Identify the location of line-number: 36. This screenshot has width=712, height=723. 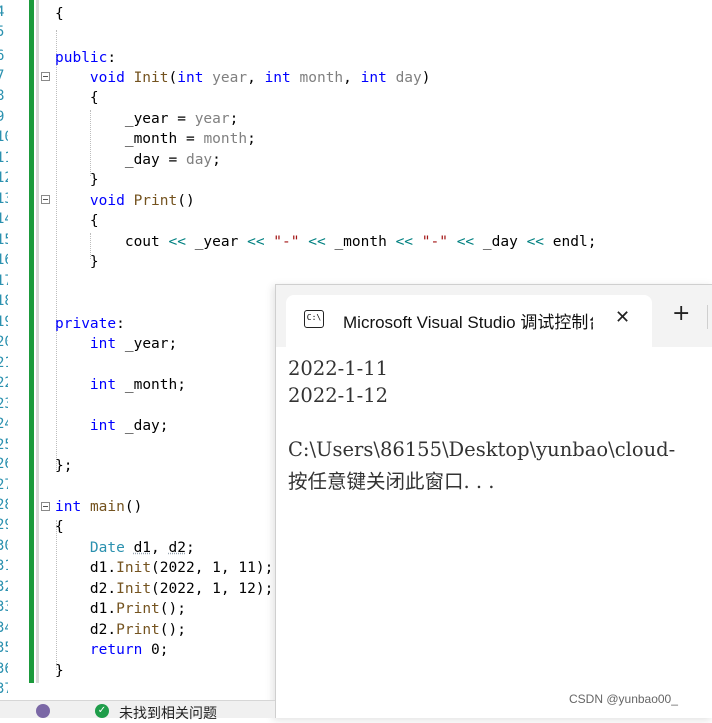
(4, 669).